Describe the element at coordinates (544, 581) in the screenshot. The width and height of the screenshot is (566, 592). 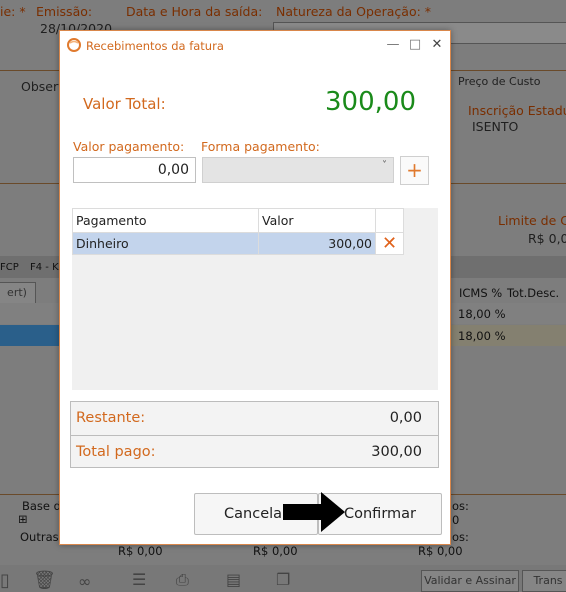
I see `trans-button: Trans` at that location.